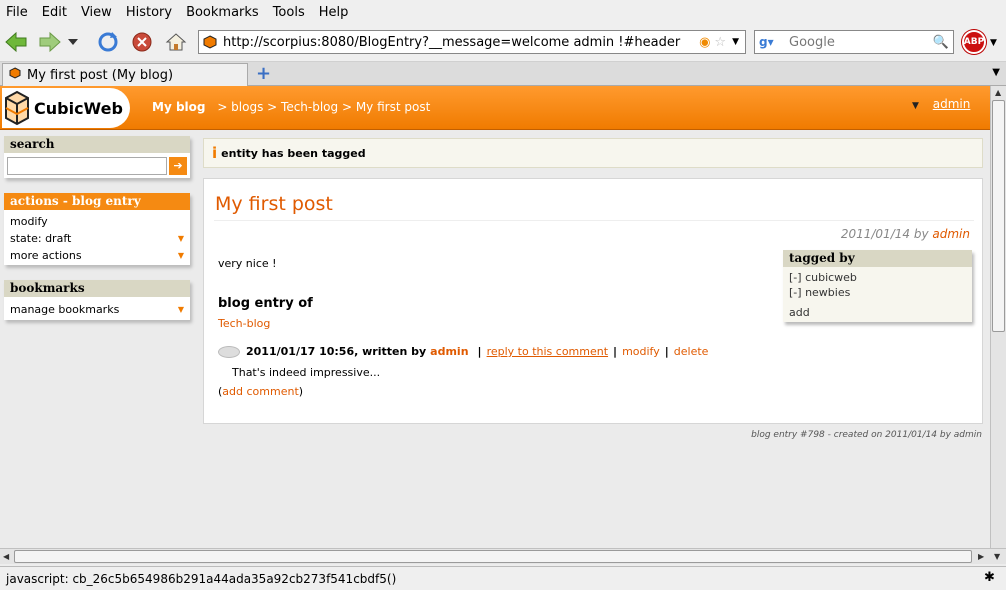  I want to click on search-engine-icon: g▾, so click(772, 42).